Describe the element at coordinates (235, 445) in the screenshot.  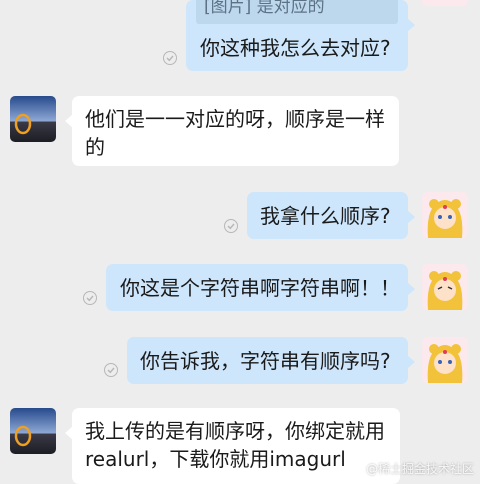
I see `message-text: 我上传的是有顺序呀，你绑定就用realurl，下载你就用imagurl` at that location.